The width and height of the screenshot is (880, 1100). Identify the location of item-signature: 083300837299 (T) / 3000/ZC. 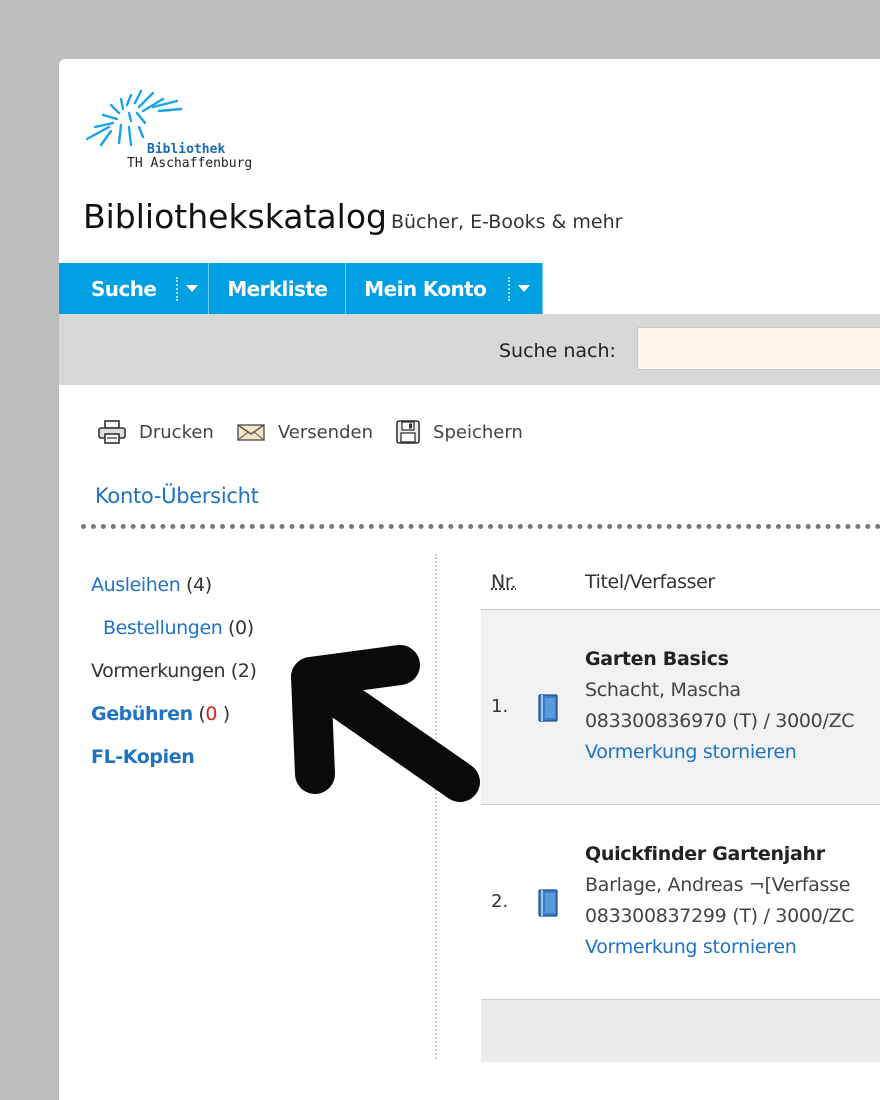
(720, 916).